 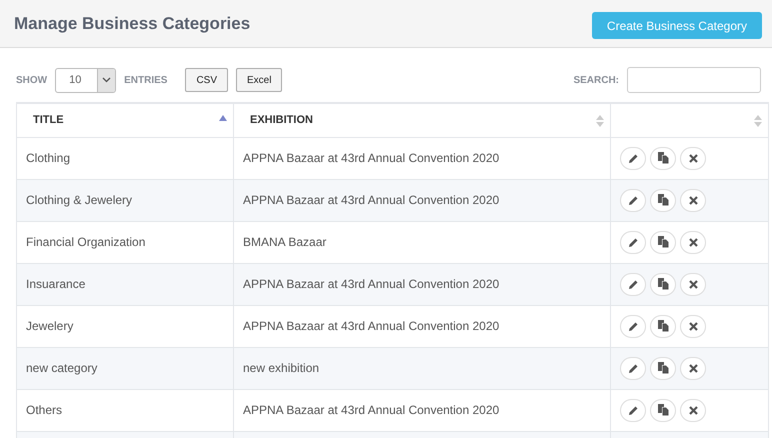 I want to click on table-cell: Clothing & Jewelery, so click(x=125, y=200).